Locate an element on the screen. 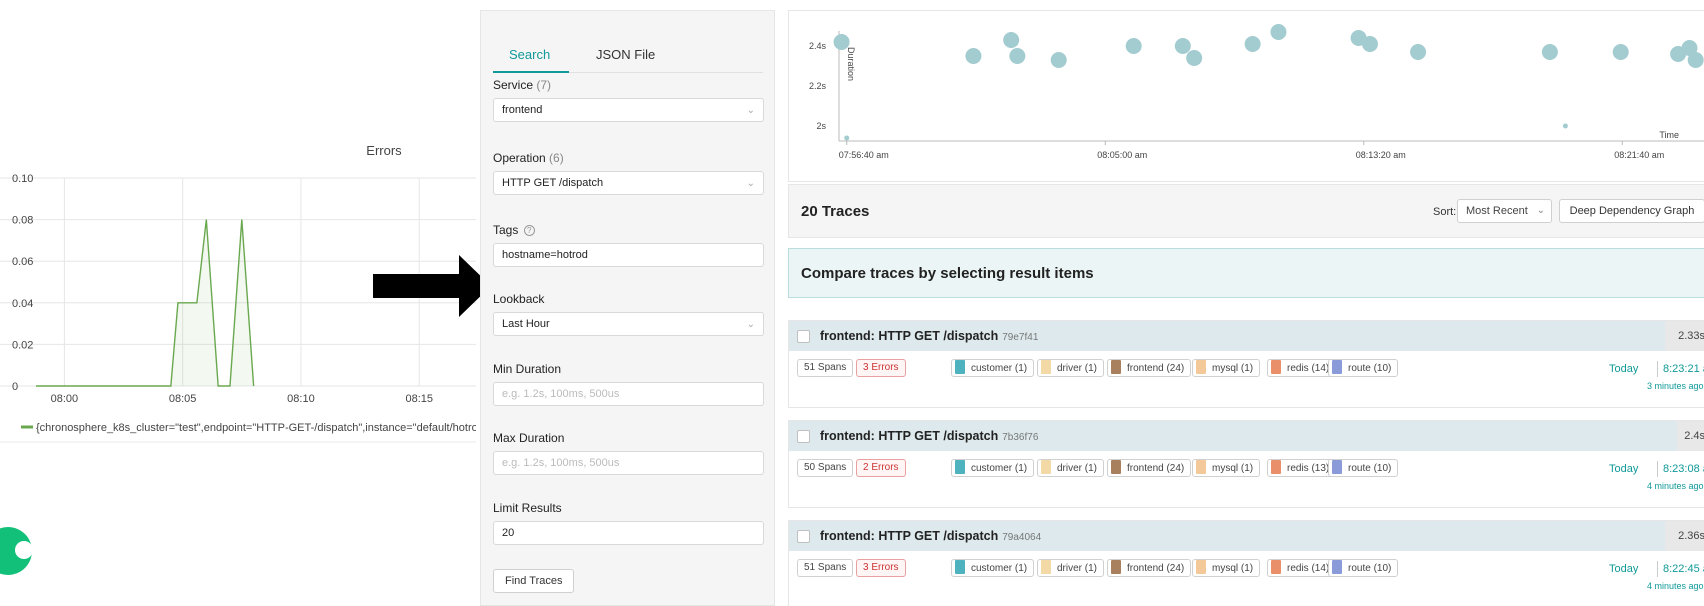 The height and width of the screenshot is (606, 1704). errors-y-tick-label: 0.08 is located at coordinates (22, 221).